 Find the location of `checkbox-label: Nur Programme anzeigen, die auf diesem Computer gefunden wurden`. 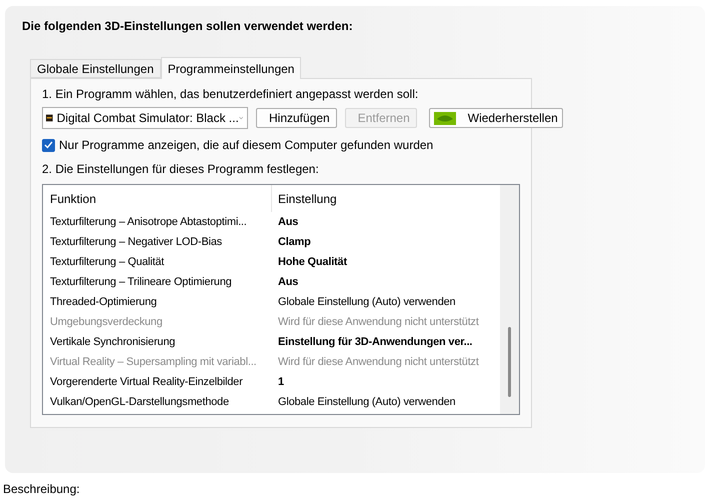

checkbox-label: Nur Programme anzeigen, die auf diesem Computer gefunden wurden is located at coordinates (246, 145).